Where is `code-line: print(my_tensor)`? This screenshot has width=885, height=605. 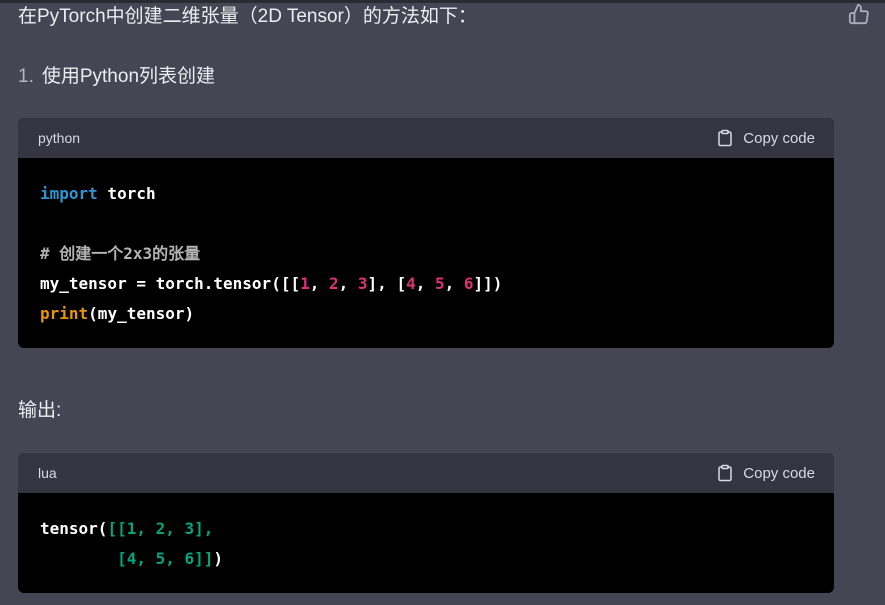
code-line: print(my_tensor) is located at coordinates (426, 314).